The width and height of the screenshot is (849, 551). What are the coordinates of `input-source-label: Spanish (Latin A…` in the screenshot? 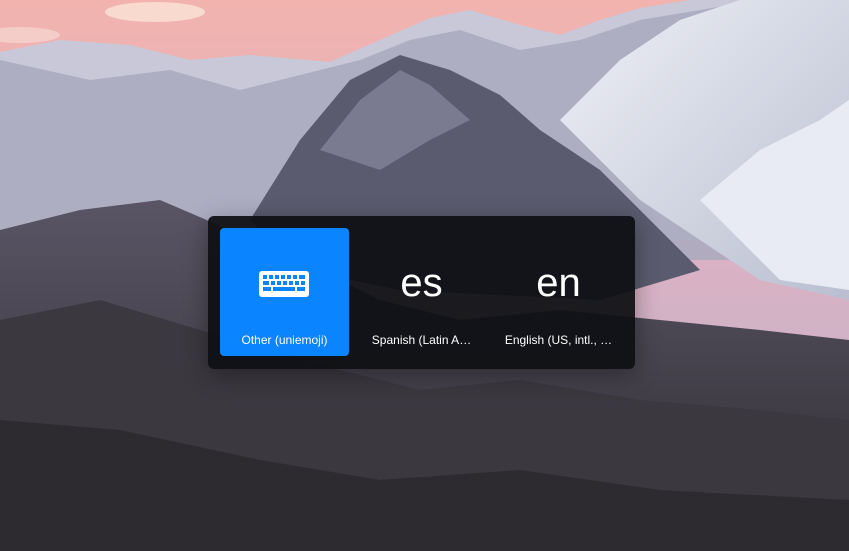 It's located at (421, 340).